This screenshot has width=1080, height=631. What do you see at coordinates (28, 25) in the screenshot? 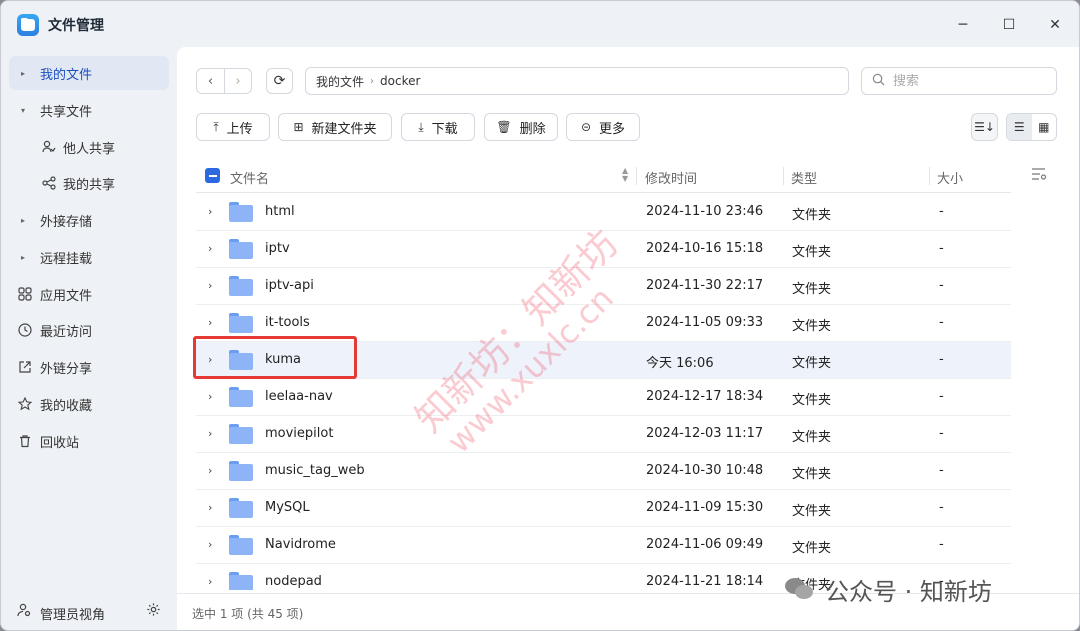
I see `file-manager-app-icon` at bounding box center [28, 25].